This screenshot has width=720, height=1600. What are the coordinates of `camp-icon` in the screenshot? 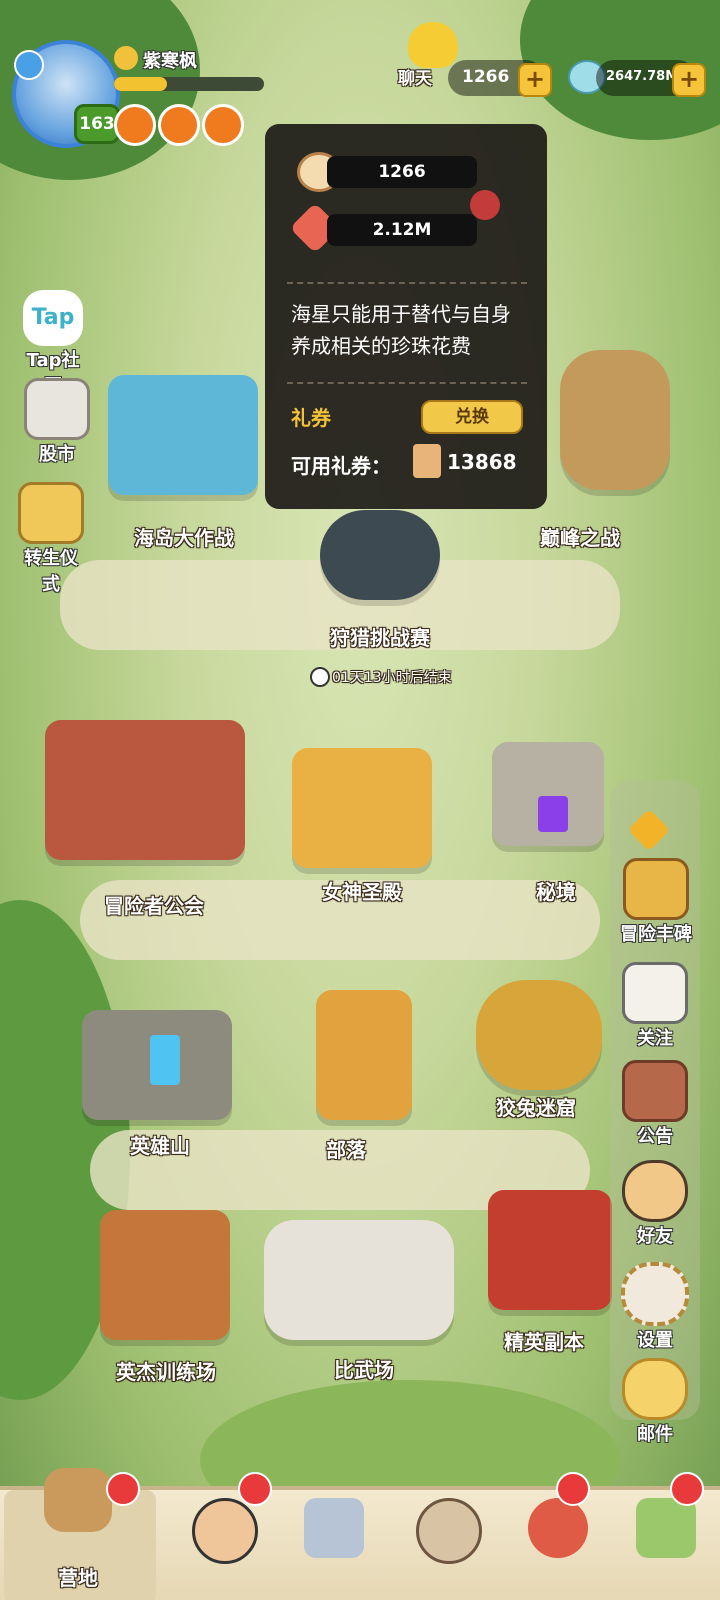 It's located at (78, 1500).